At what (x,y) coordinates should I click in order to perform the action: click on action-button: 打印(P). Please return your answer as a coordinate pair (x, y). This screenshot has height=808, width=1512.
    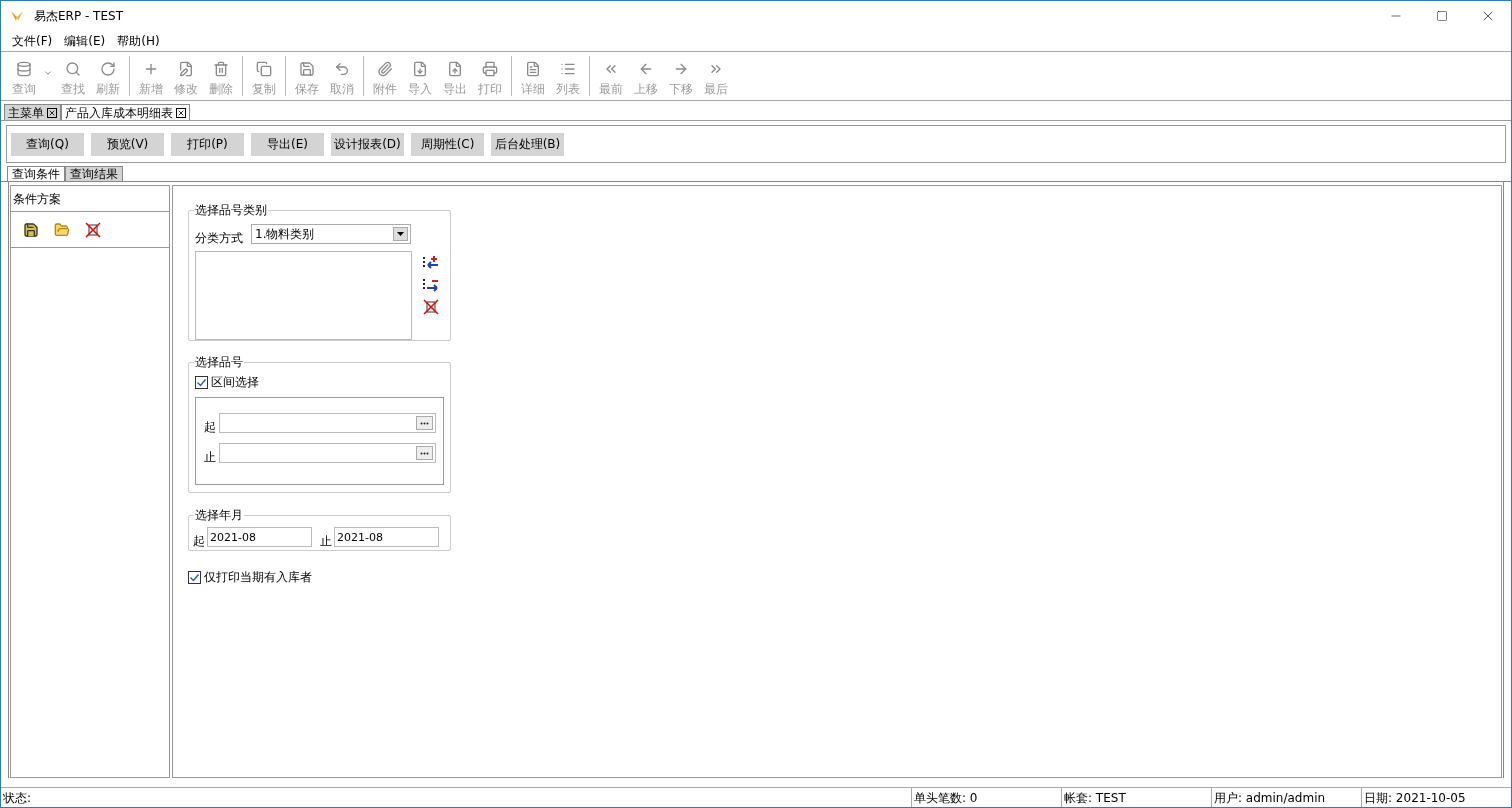
    Looking at the image, I should click on (207, 144).